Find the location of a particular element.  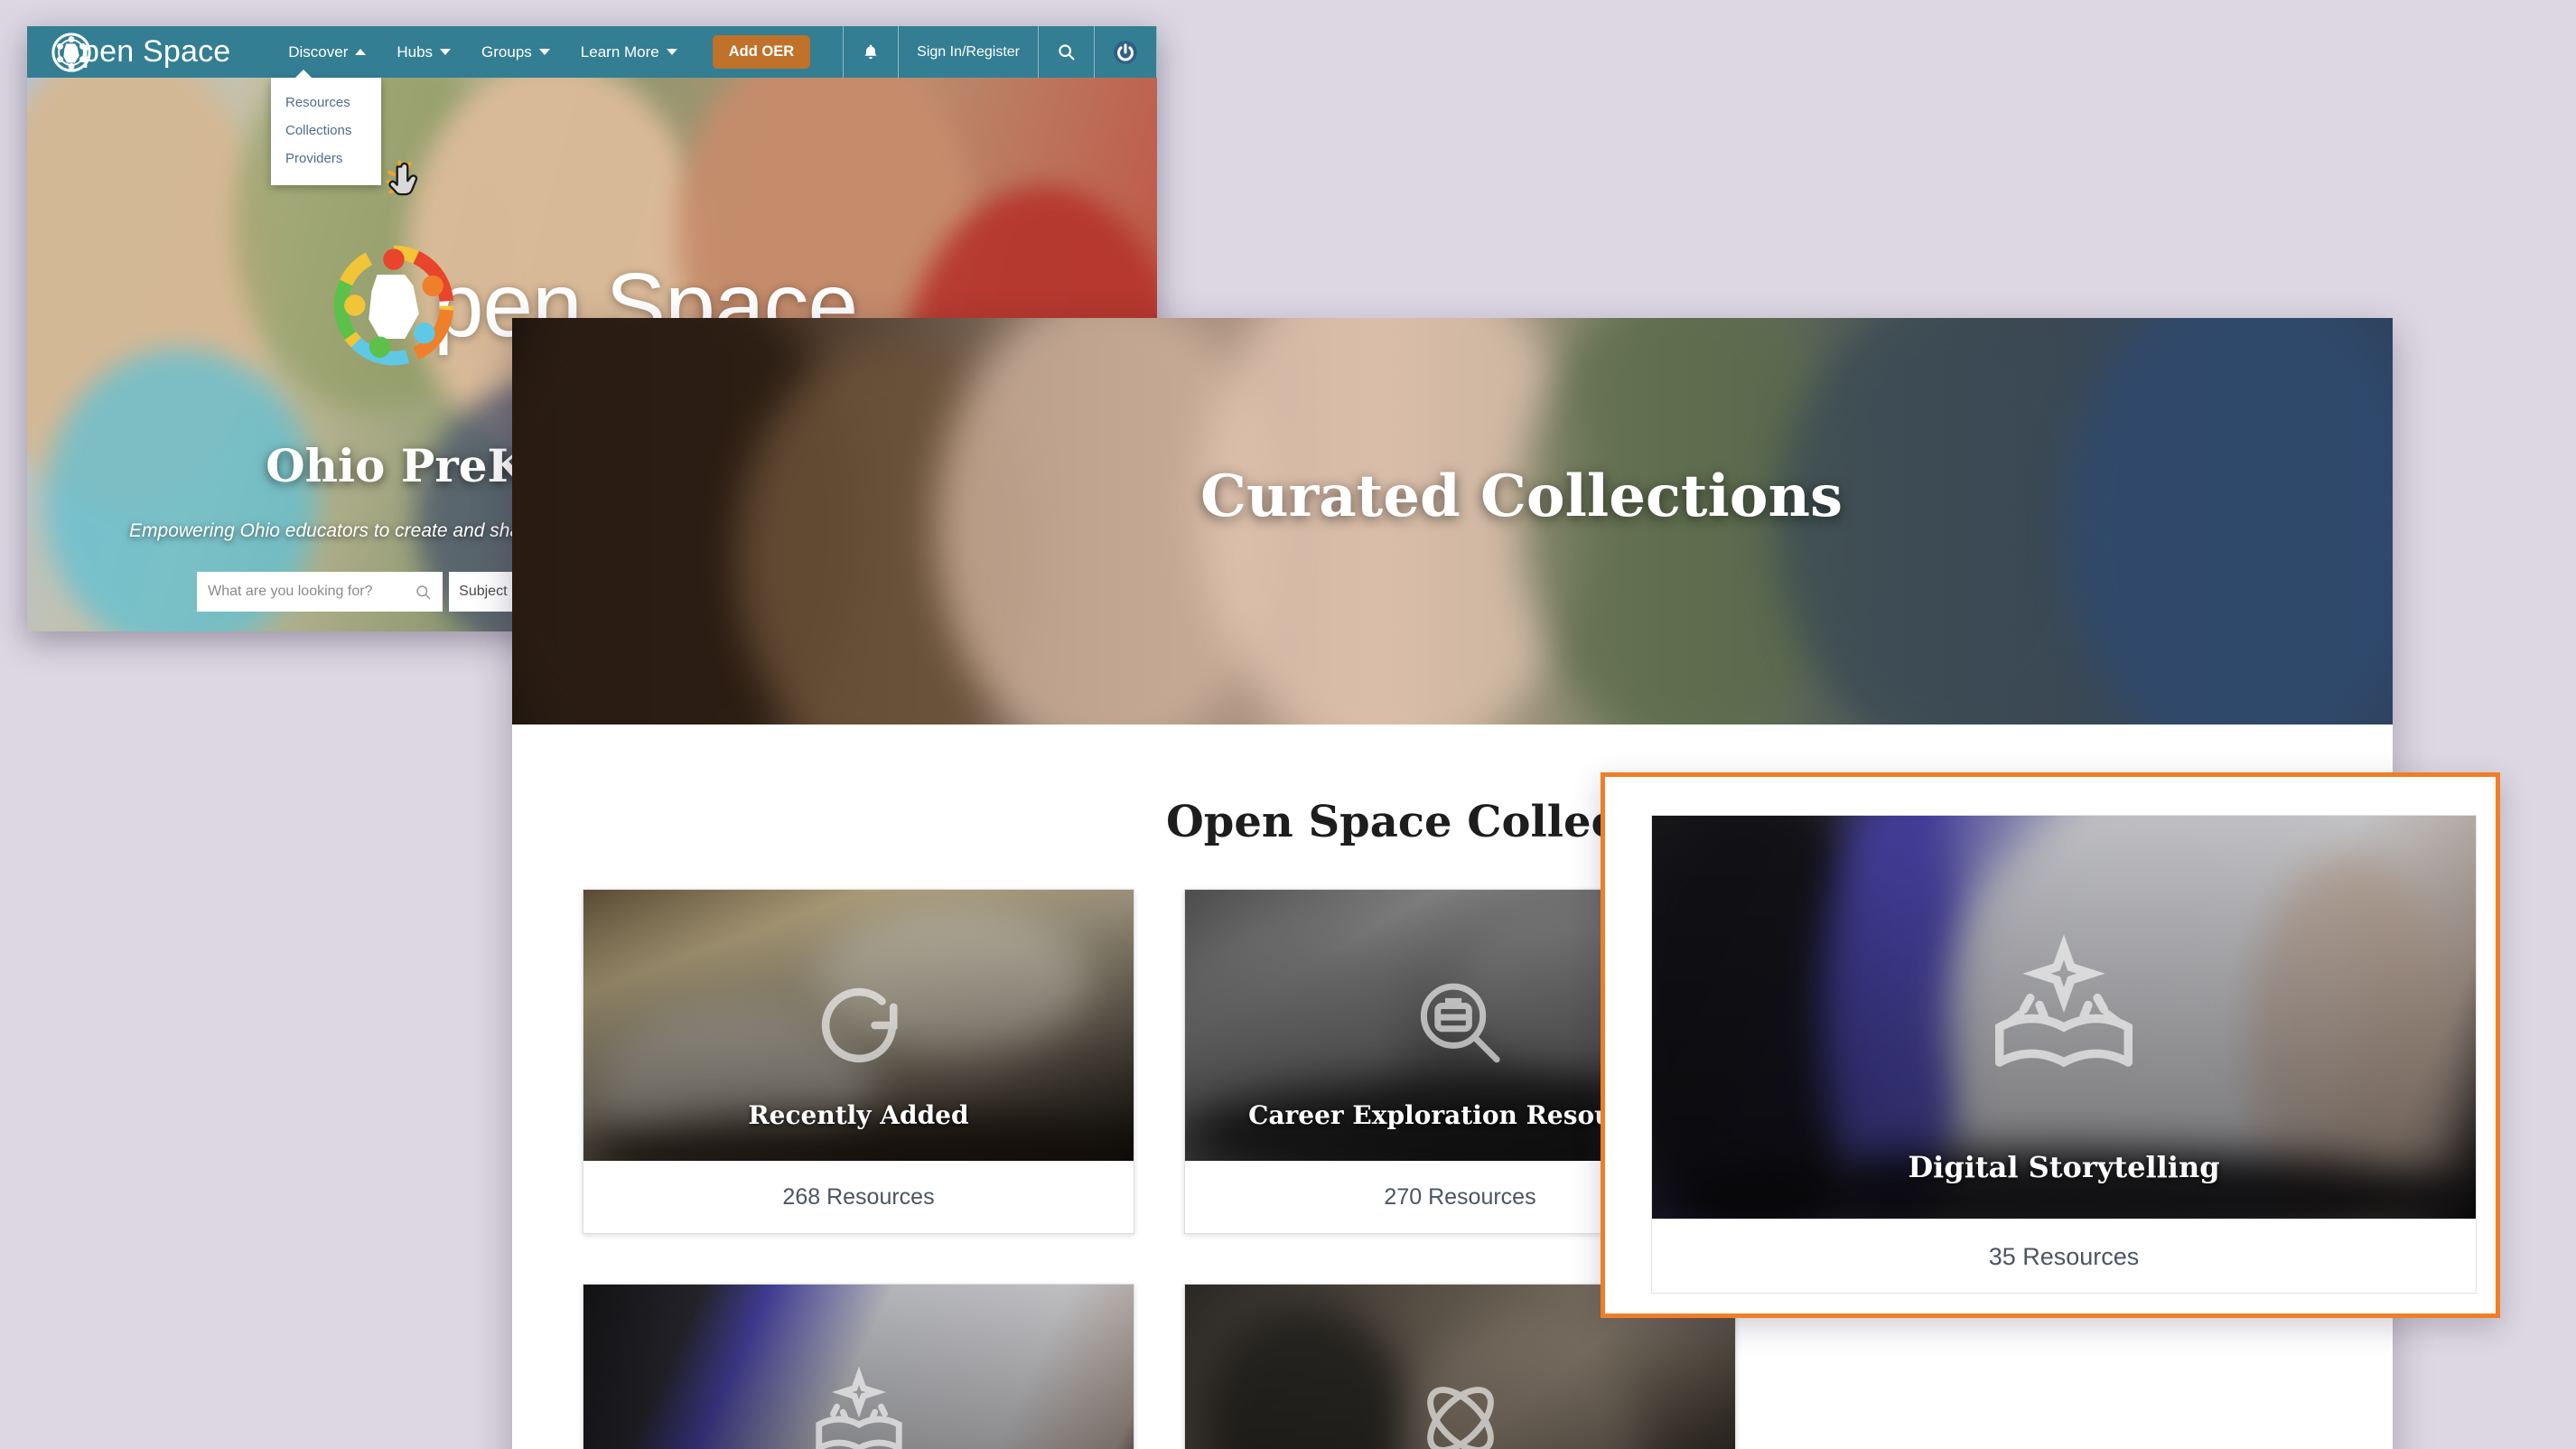

brand-name: pen Space is located at coordinates (156, 51).